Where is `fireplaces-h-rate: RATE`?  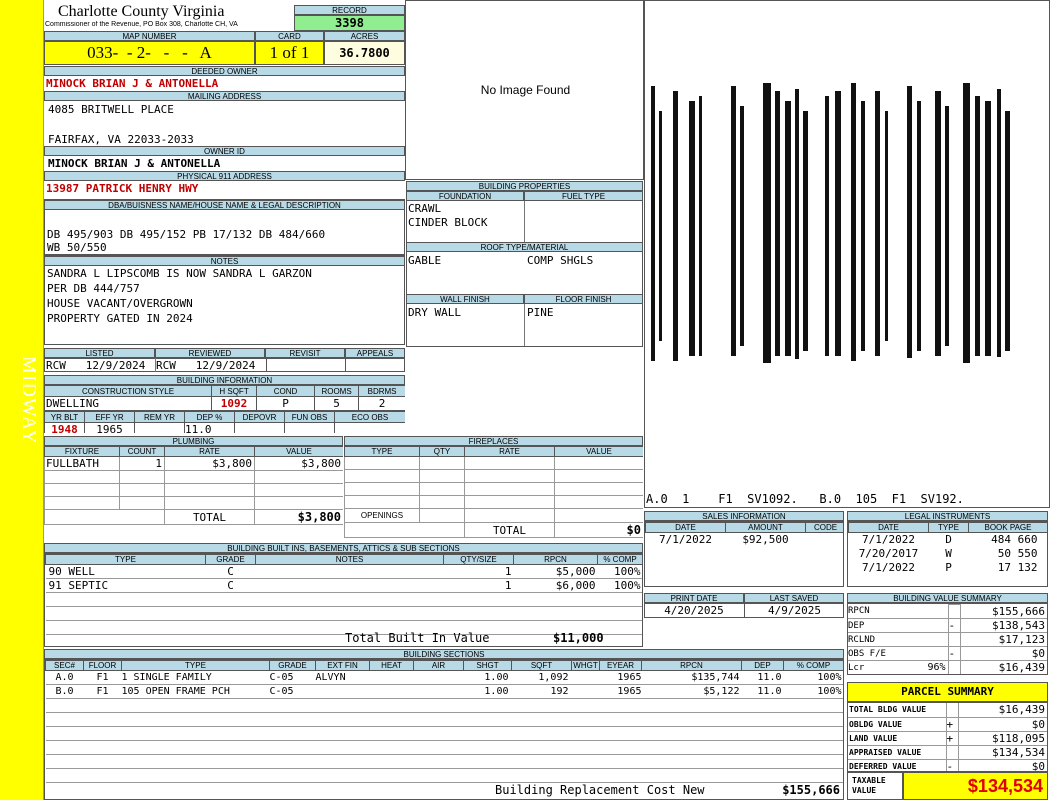 fireplaces-h-rate: RATE is located at coordinates (509, 451).